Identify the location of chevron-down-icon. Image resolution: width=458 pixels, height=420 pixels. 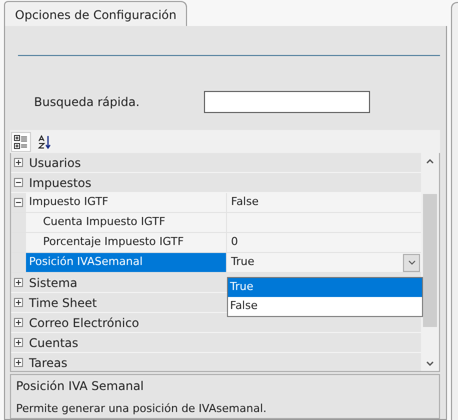
(412, 262).